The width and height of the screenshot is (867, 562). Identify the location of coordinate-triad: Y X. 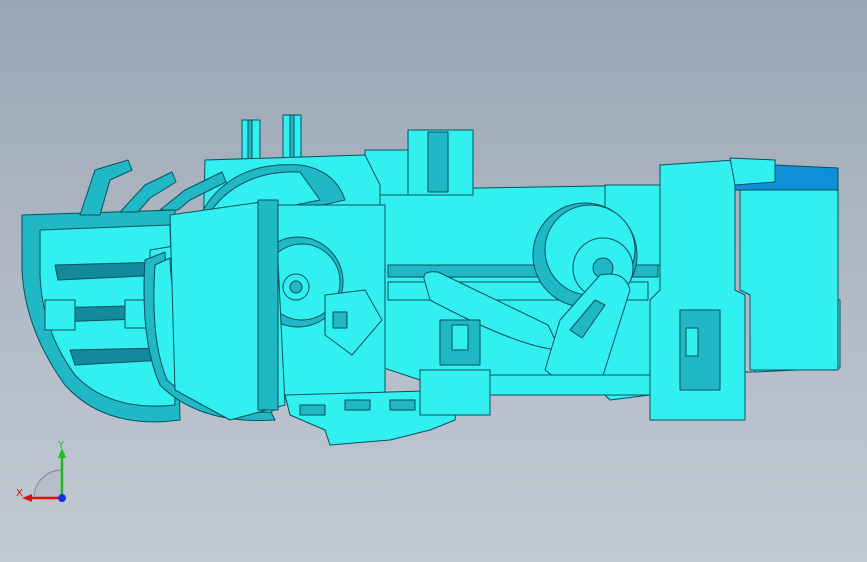
(41, 471).